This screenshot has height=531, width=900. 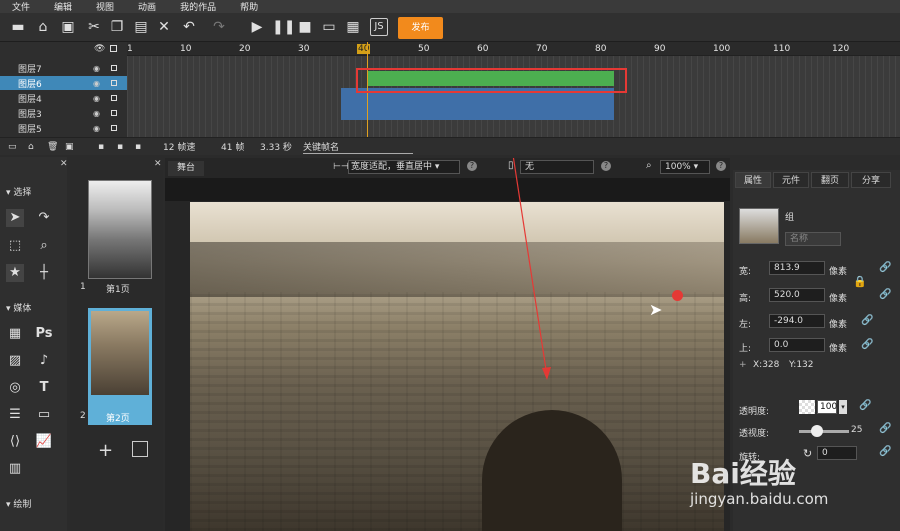 What do you see at coordinates (12, 147) in the screenshot?
I see `add-layer-icon: ▭` at bounding box center [12, 147].